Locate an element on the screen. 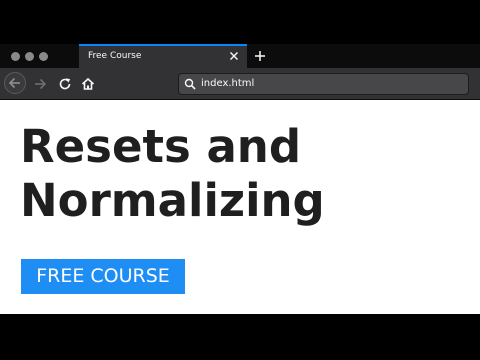 Image resolution: width=480 pixels, height=360 pixels. window-maximize-dot is located at coordinates (43, 56).